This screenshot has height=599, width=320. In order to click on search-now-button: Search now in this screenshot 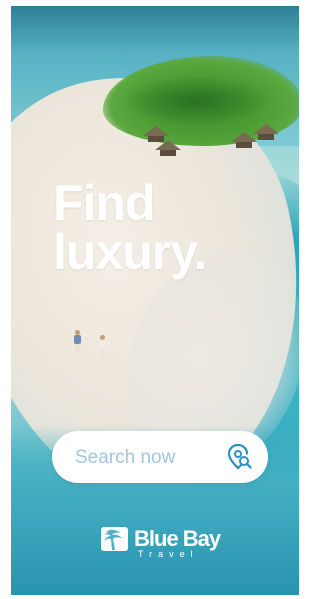, I will do `click(160, 457)`.